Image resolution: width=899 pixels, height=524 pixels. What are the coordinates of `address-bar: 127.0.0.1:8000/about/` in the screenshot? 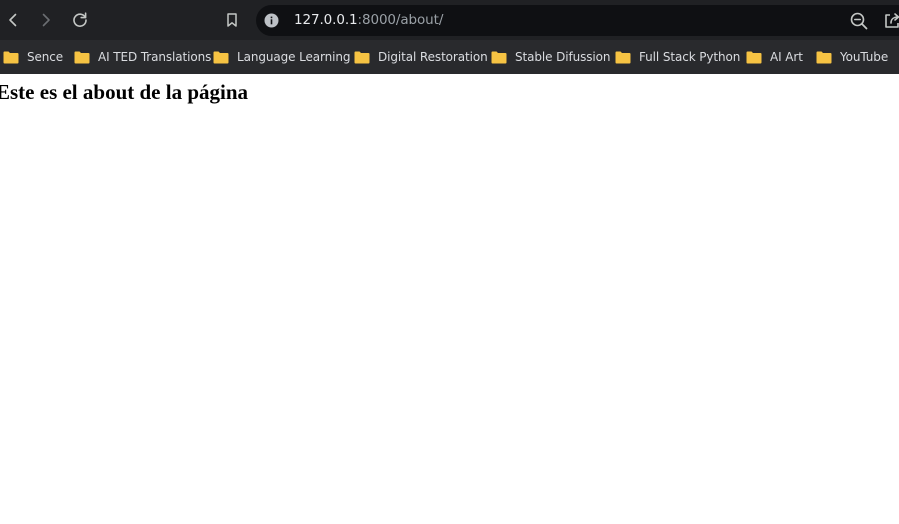 It's located at (577, 20).